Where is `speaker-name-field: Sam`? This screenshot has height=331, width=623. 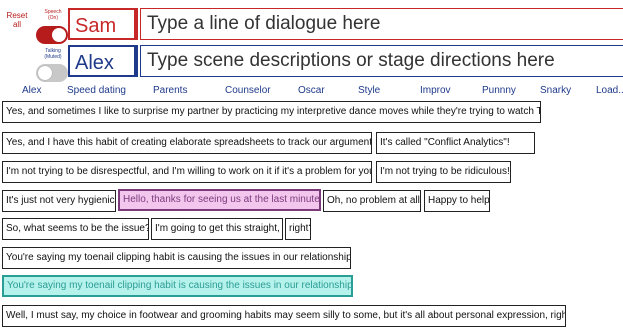
speaker-name-field: Sam is located at coordinates (103, 24).